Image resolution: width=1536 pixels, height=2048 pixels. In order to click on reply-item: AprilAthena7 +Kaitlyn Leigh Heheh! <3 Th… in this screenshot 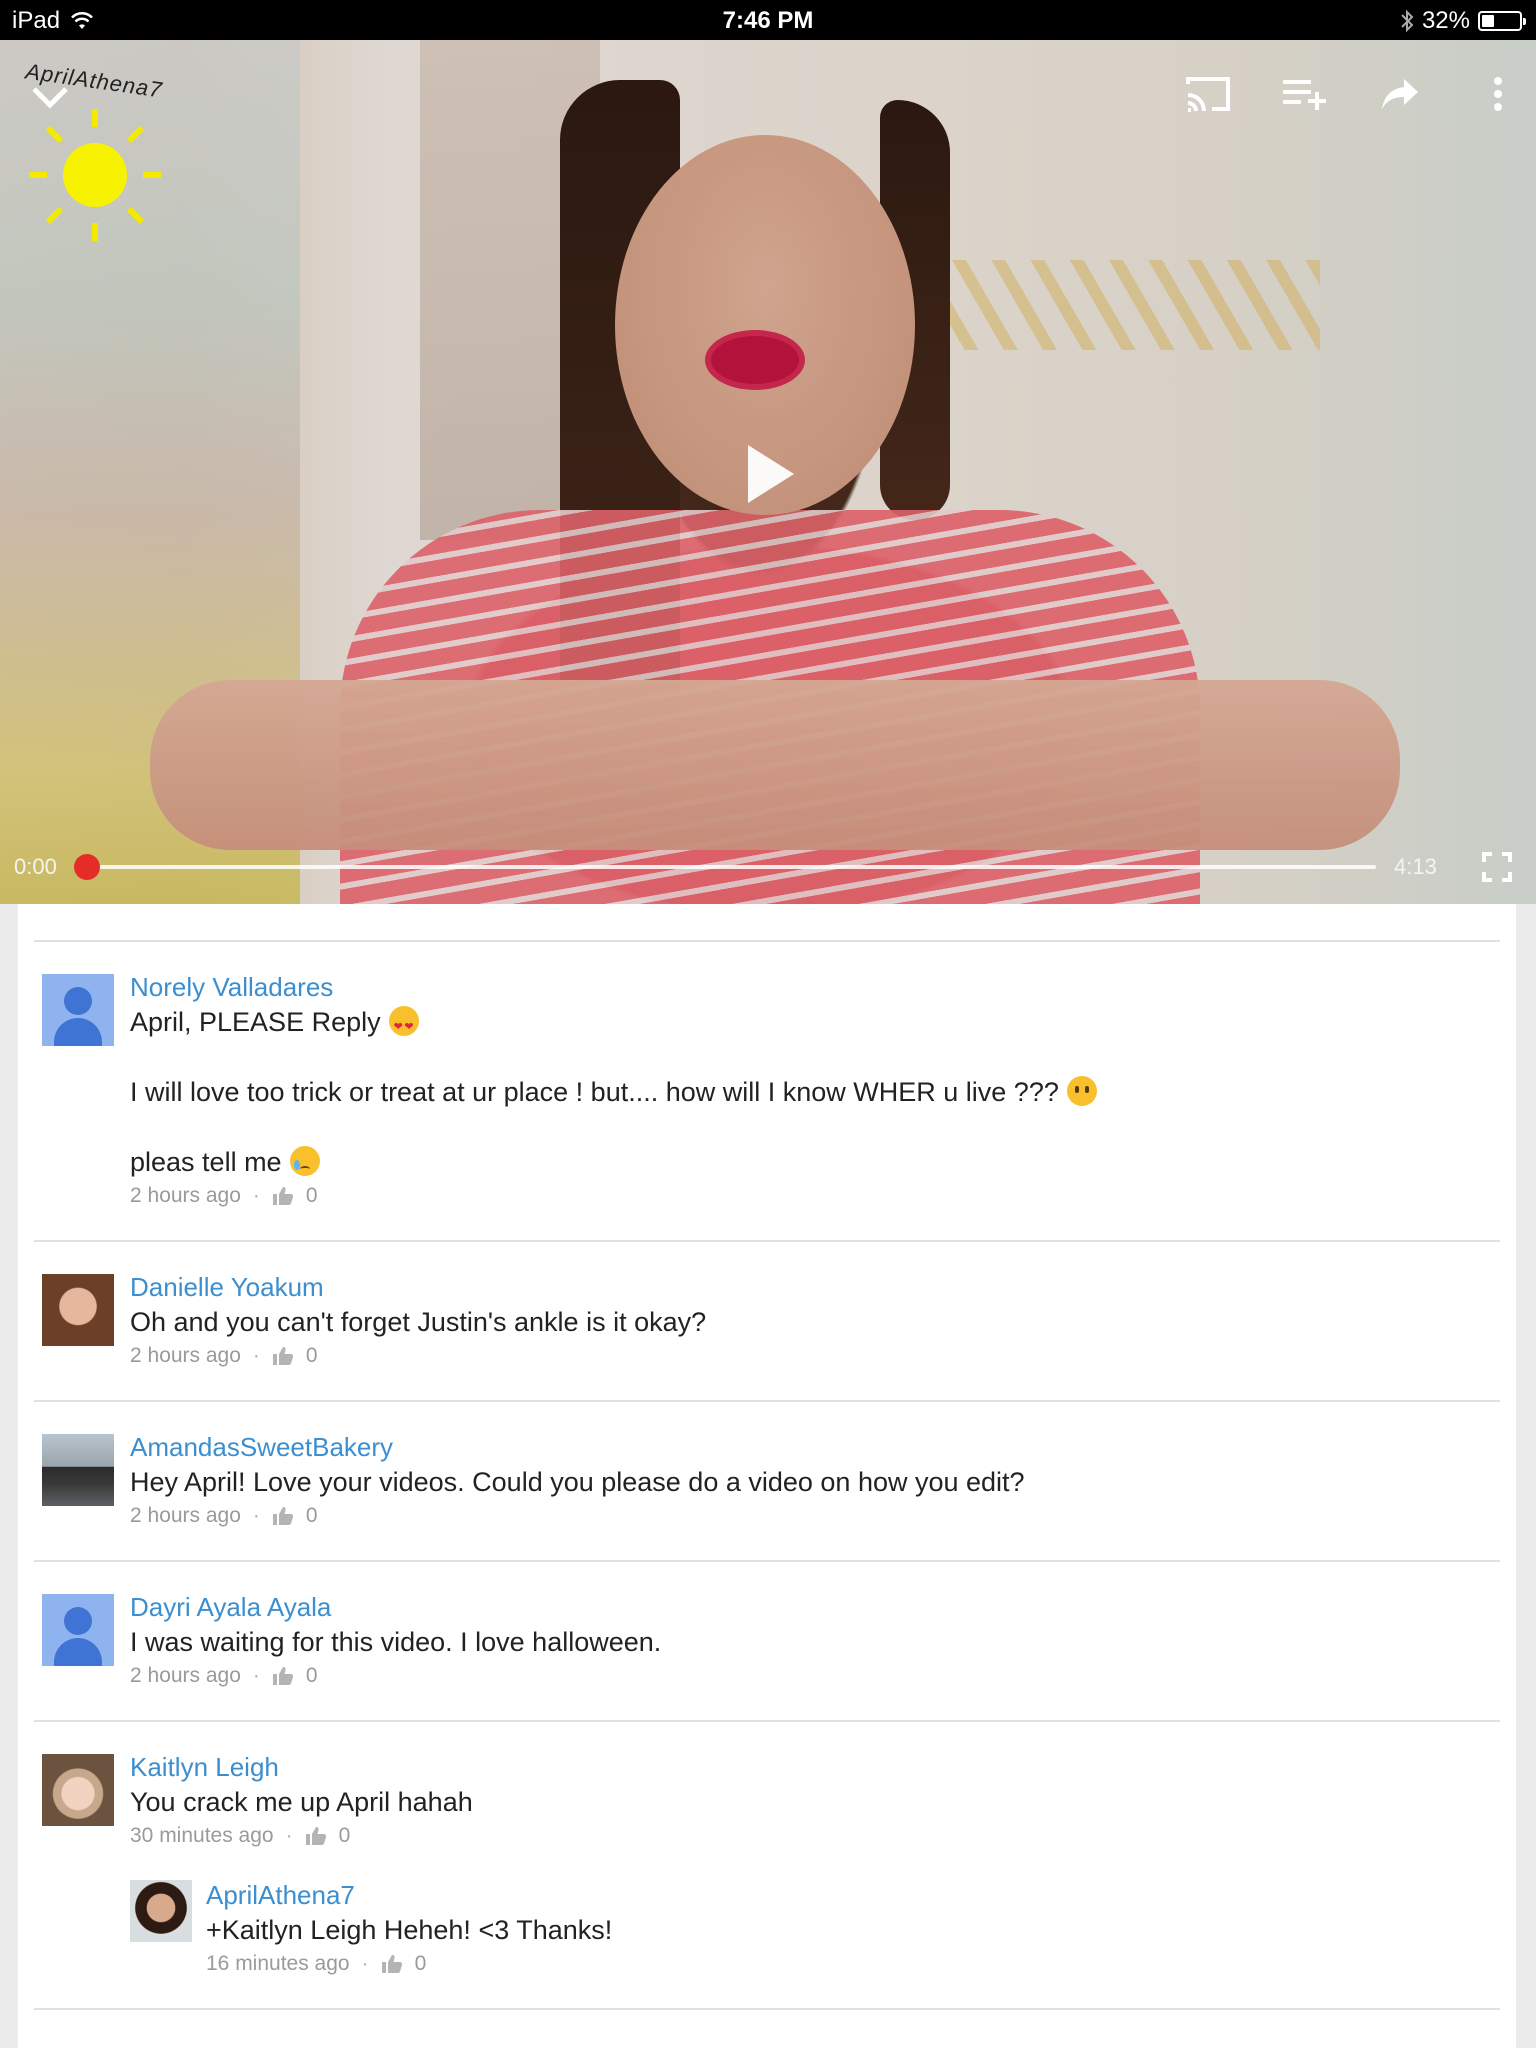, I will do `click(815, 1918)`.